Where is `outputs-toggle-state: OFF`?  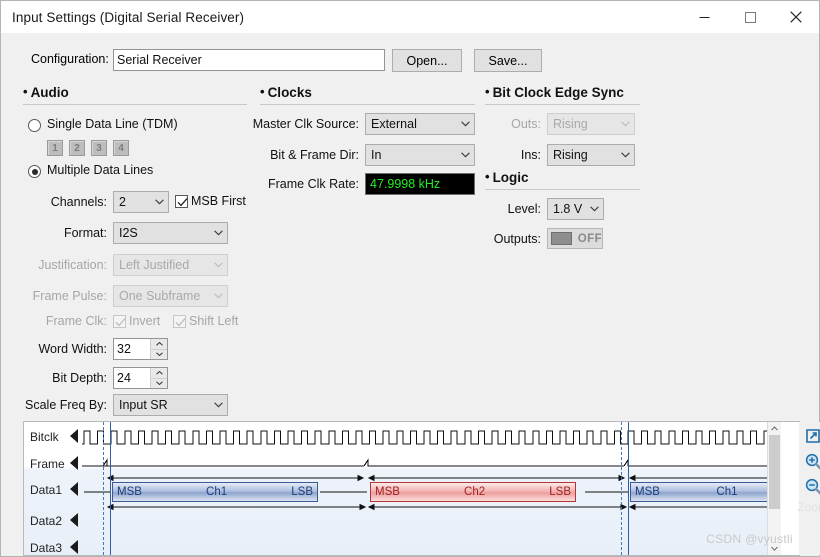 outputs-toggle-state: OFF is located at coordinates (589, 238).